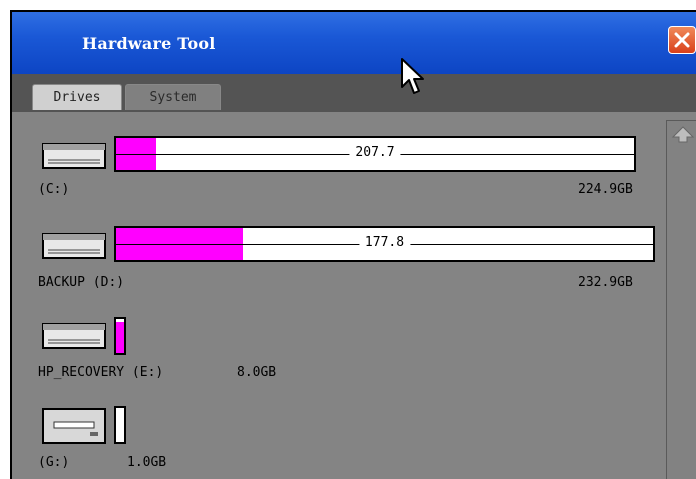 The image size is (696, 479). I want to click on drive-total: 224.9GB, so click(605, 189).